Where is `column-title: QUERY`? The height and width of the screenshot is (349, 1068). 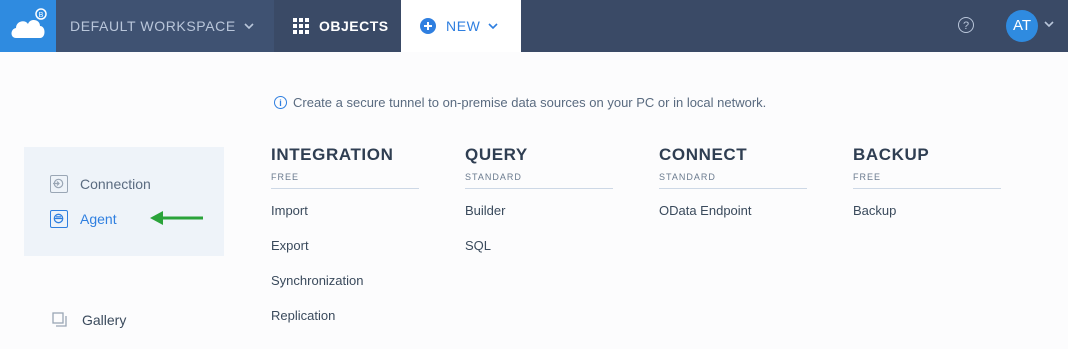
column-title: QUERY is located at coordinates (496, 154).